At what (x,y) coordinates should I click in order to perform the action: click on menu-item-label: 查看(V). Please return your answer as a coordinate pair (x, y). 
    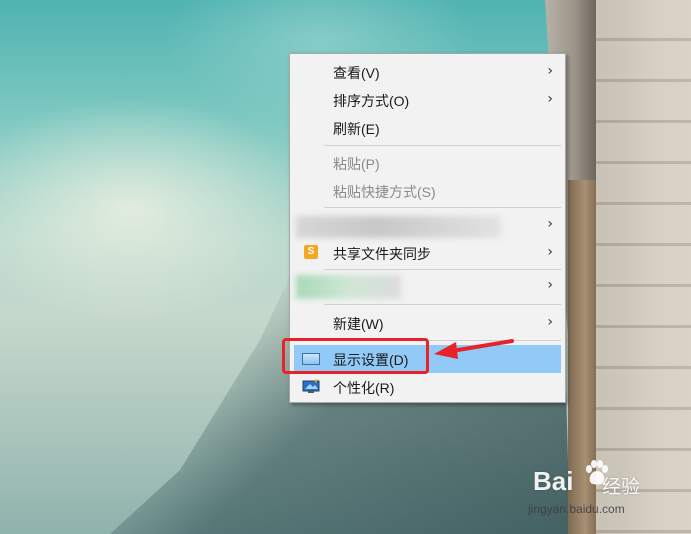
    Looking at the image, I should click on (356, 73).